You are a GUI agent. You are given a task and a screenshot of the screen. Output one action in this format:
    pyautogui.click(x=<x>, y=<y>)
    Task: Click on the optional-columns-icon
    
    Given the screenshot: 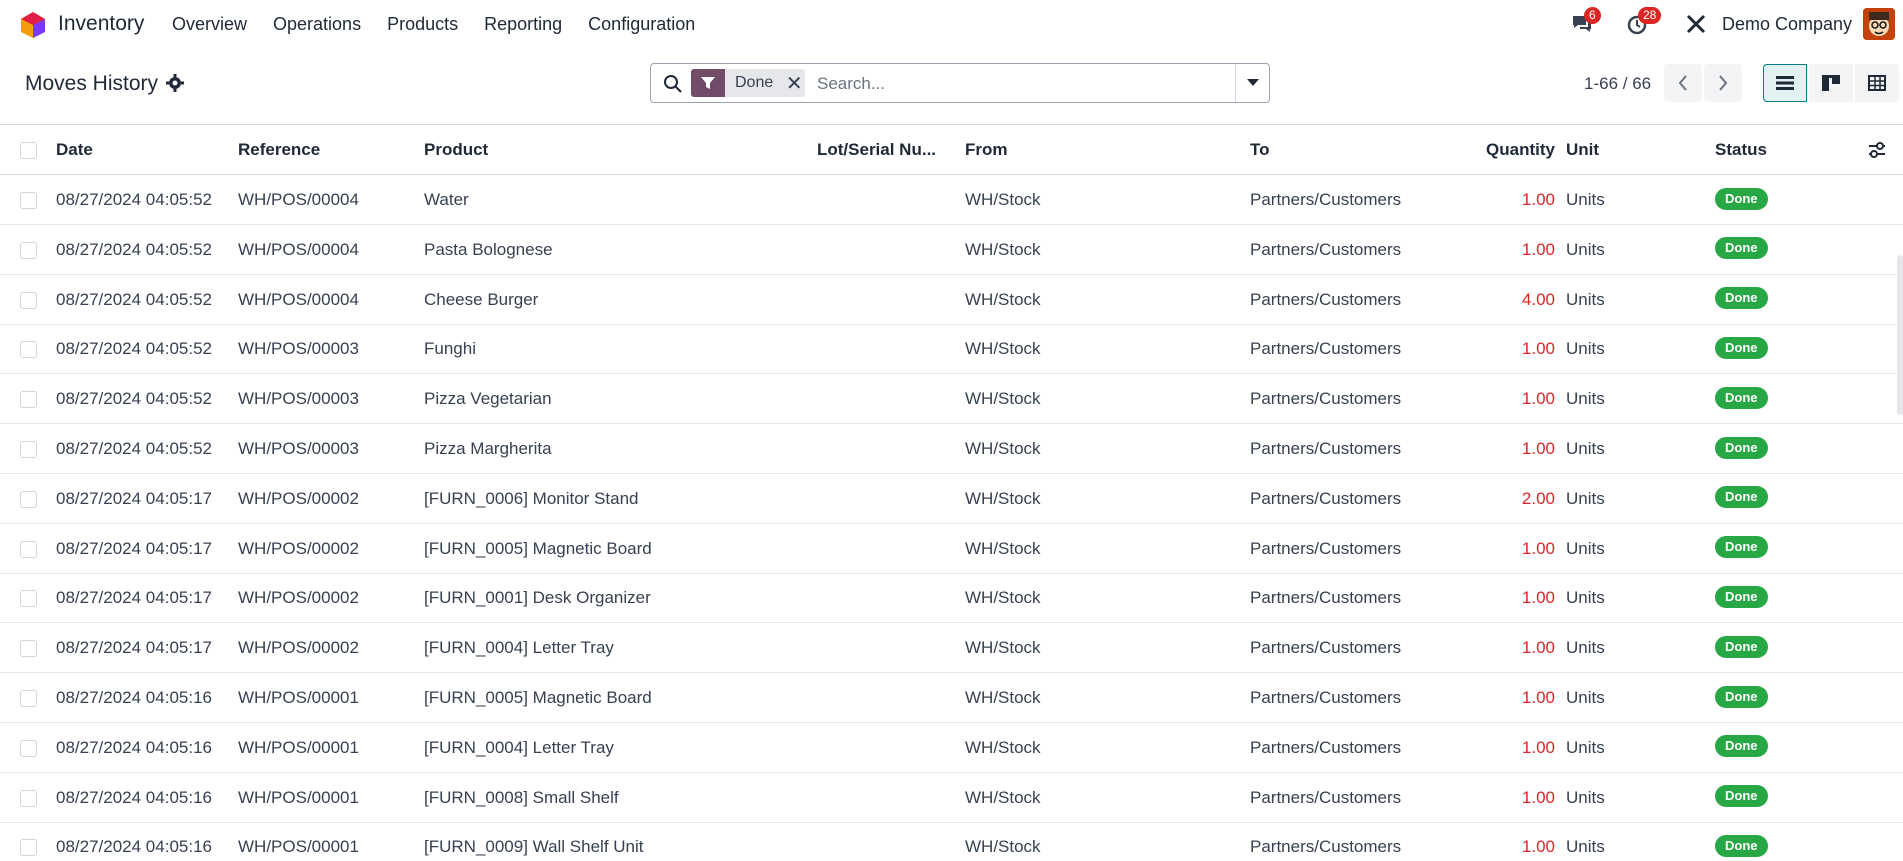 What is the action you would take?
    pyautogui.click(x=1877, y=150)
    